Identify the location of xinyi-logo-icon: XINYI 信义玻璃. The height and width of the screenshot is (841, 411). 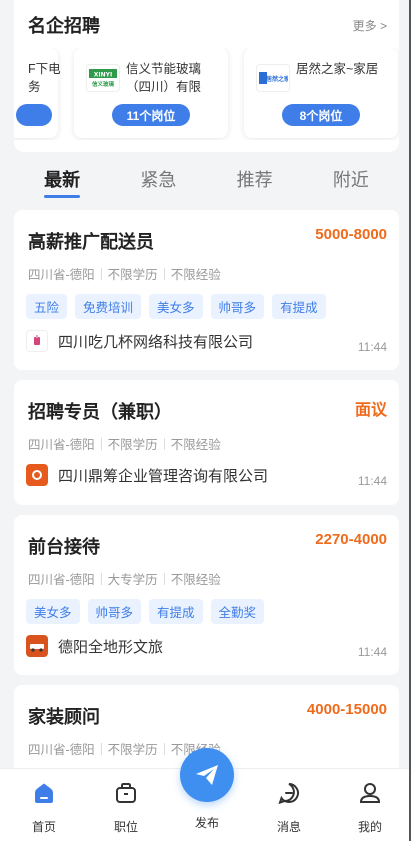
(103, 78).